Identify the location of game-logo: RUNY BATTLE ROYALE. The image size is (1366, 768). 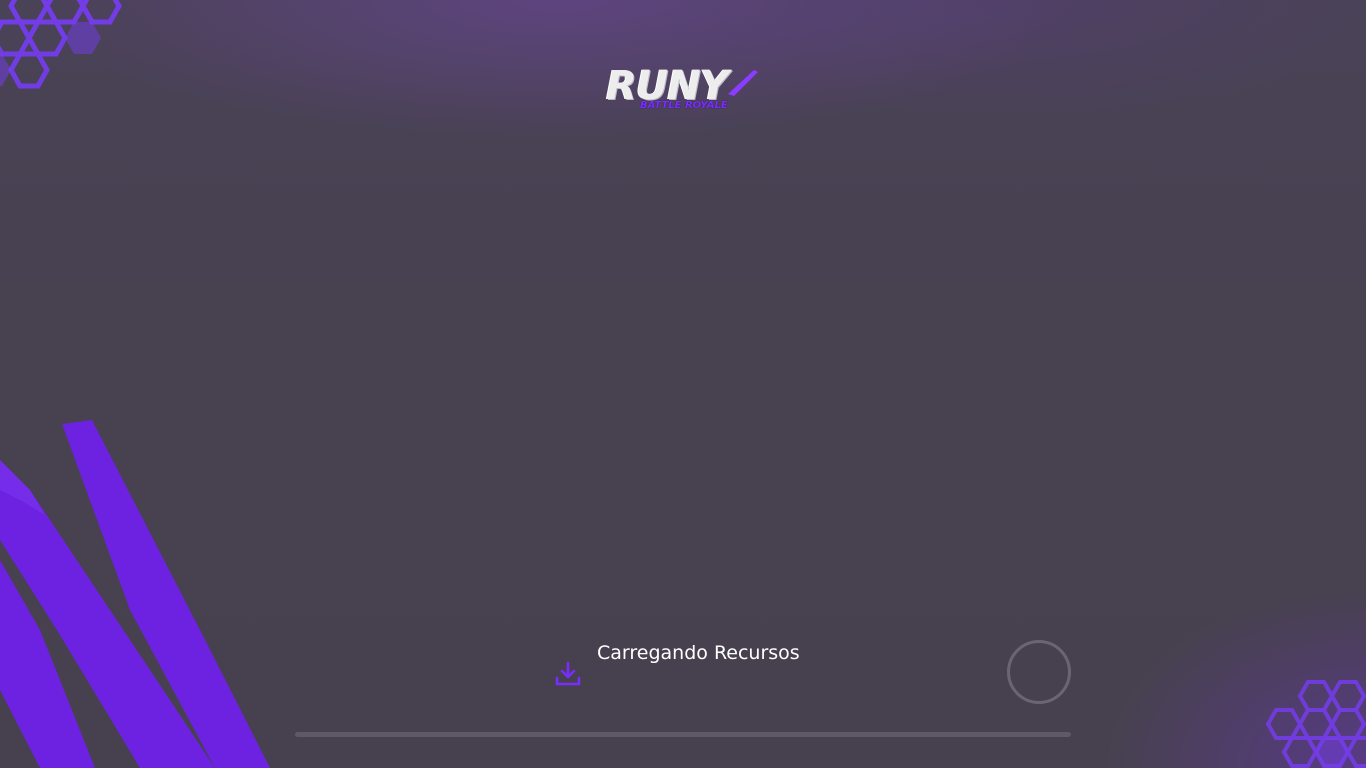
(682, 91).